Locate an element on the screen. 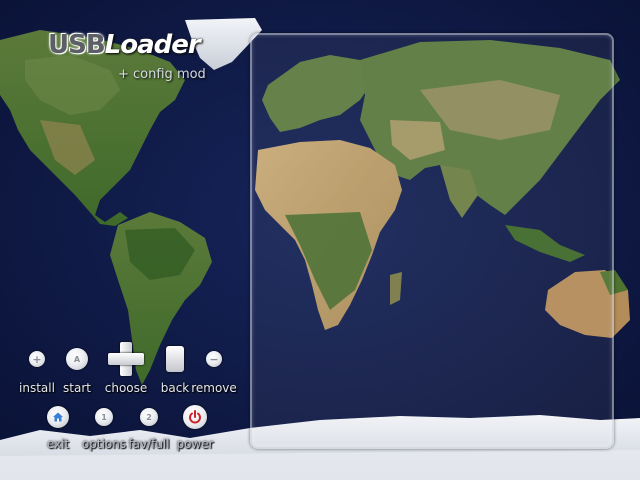 The height and width of the screenshot is (480, 640). app-logo: USBLoader is located at coordinates (124, 45).